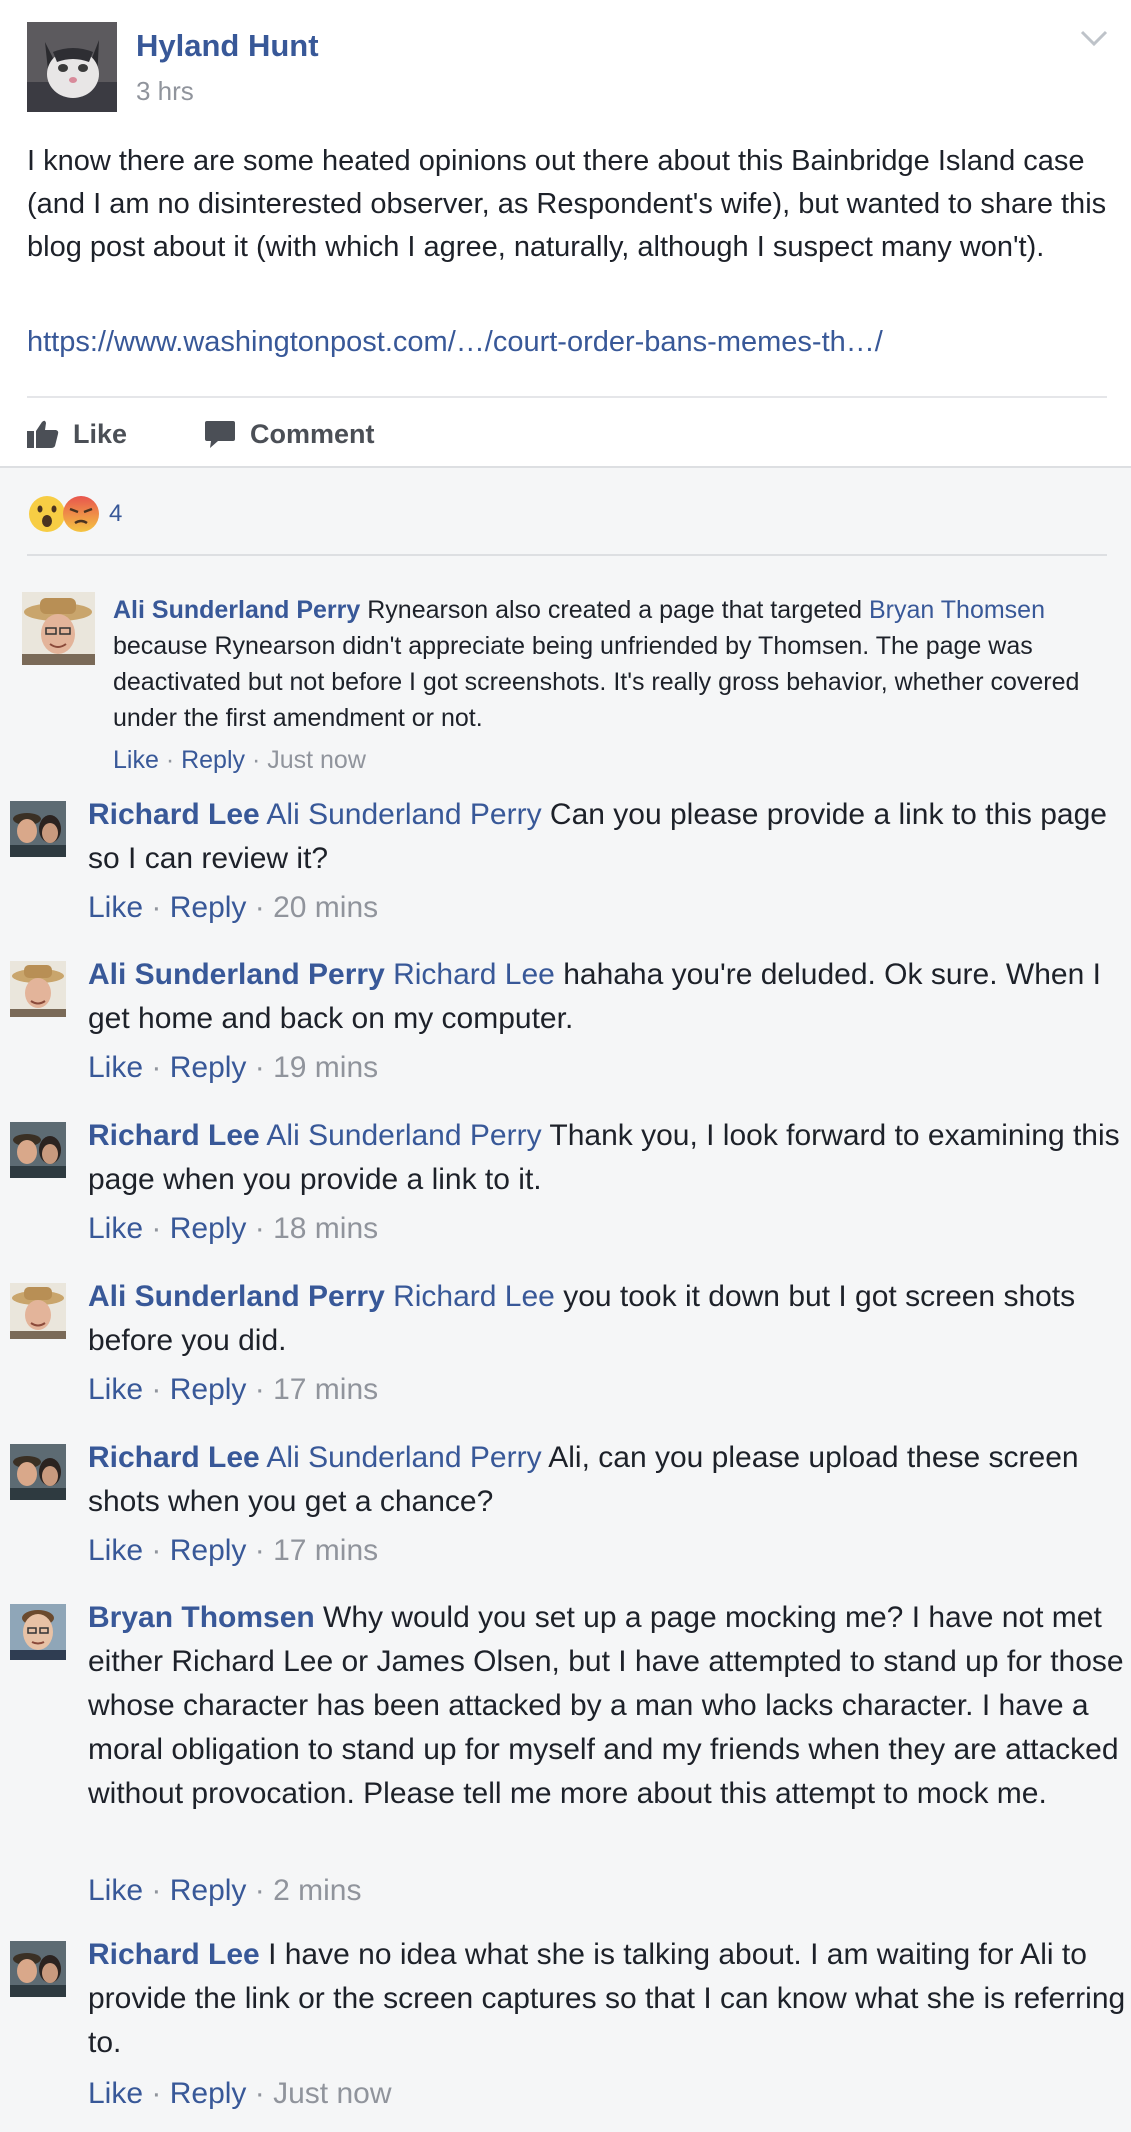  What do you see at coordinates (325, 1228) in the screenshot?
I see `comment-timestamp: 18 mins` at bounding box center [325, 1228].